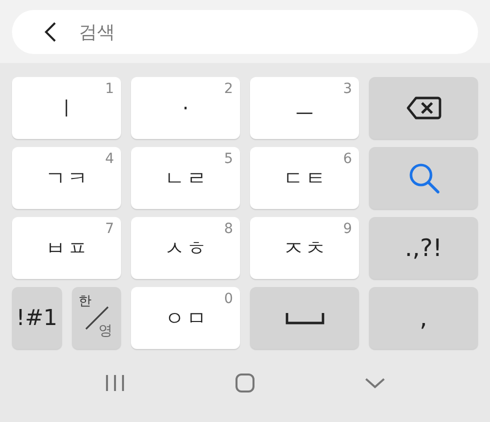  I want to click on symbols-mode-key: !#1, so click(37, 318).